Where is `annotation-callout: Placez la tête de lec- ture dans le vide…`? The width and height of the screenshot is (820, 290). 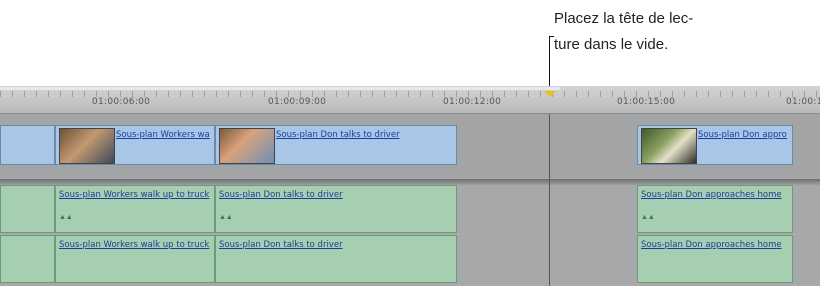 annotation-callout: Placez la tête de lec- ture dans le vide… is located at coordinates (654, 32).